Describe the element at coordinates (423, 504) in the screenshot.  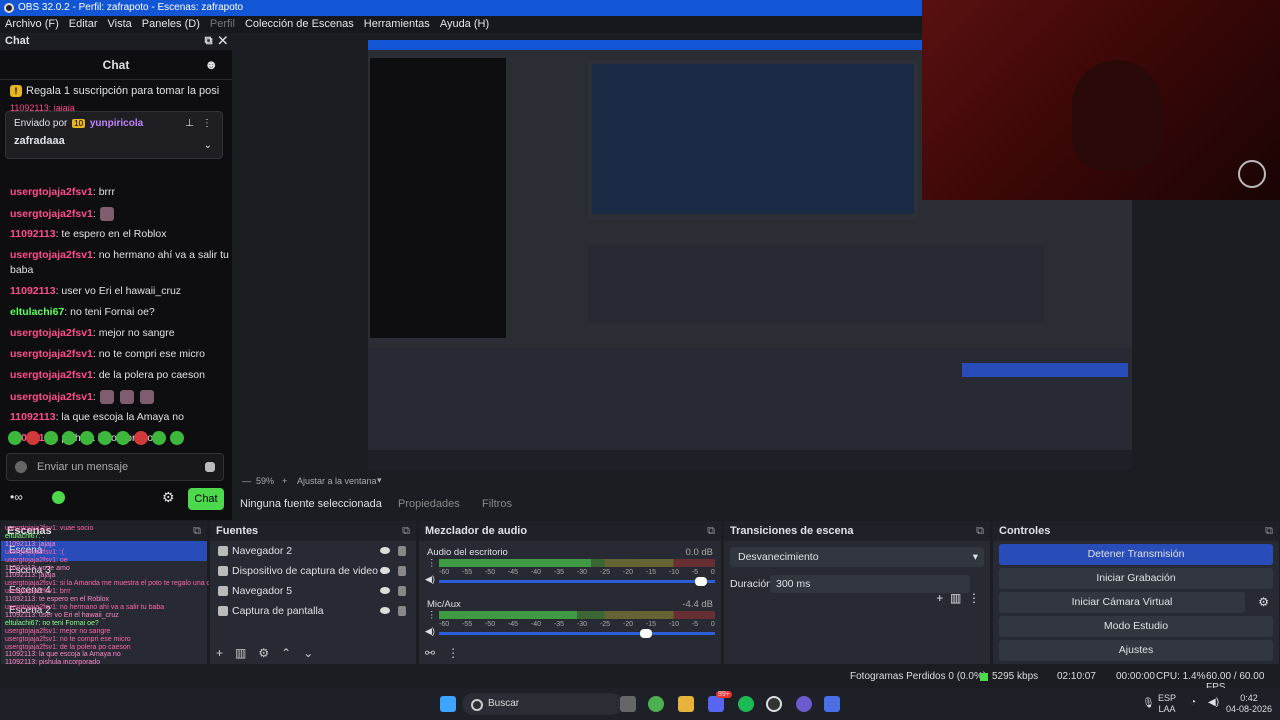
I see `properties-button: Propiedades` at that location.